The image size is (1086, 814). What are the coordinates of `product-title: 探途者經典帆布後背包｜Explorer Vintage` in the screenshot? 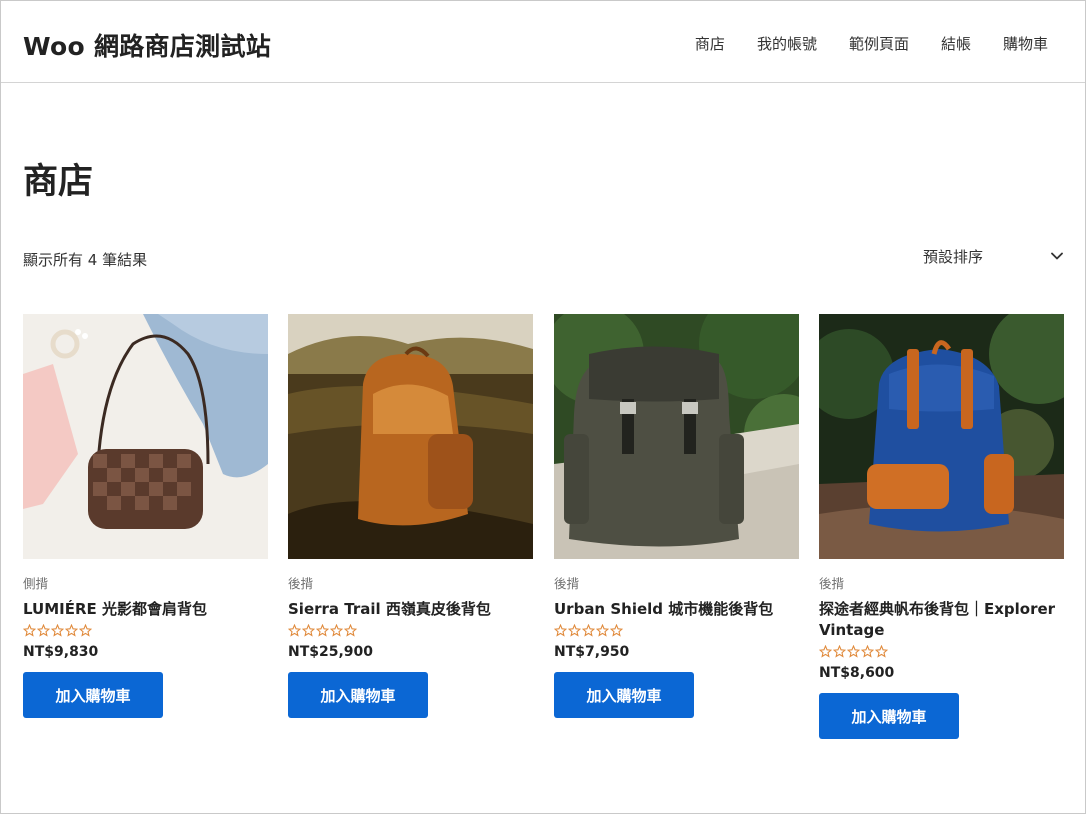 It's located at (941, 620).